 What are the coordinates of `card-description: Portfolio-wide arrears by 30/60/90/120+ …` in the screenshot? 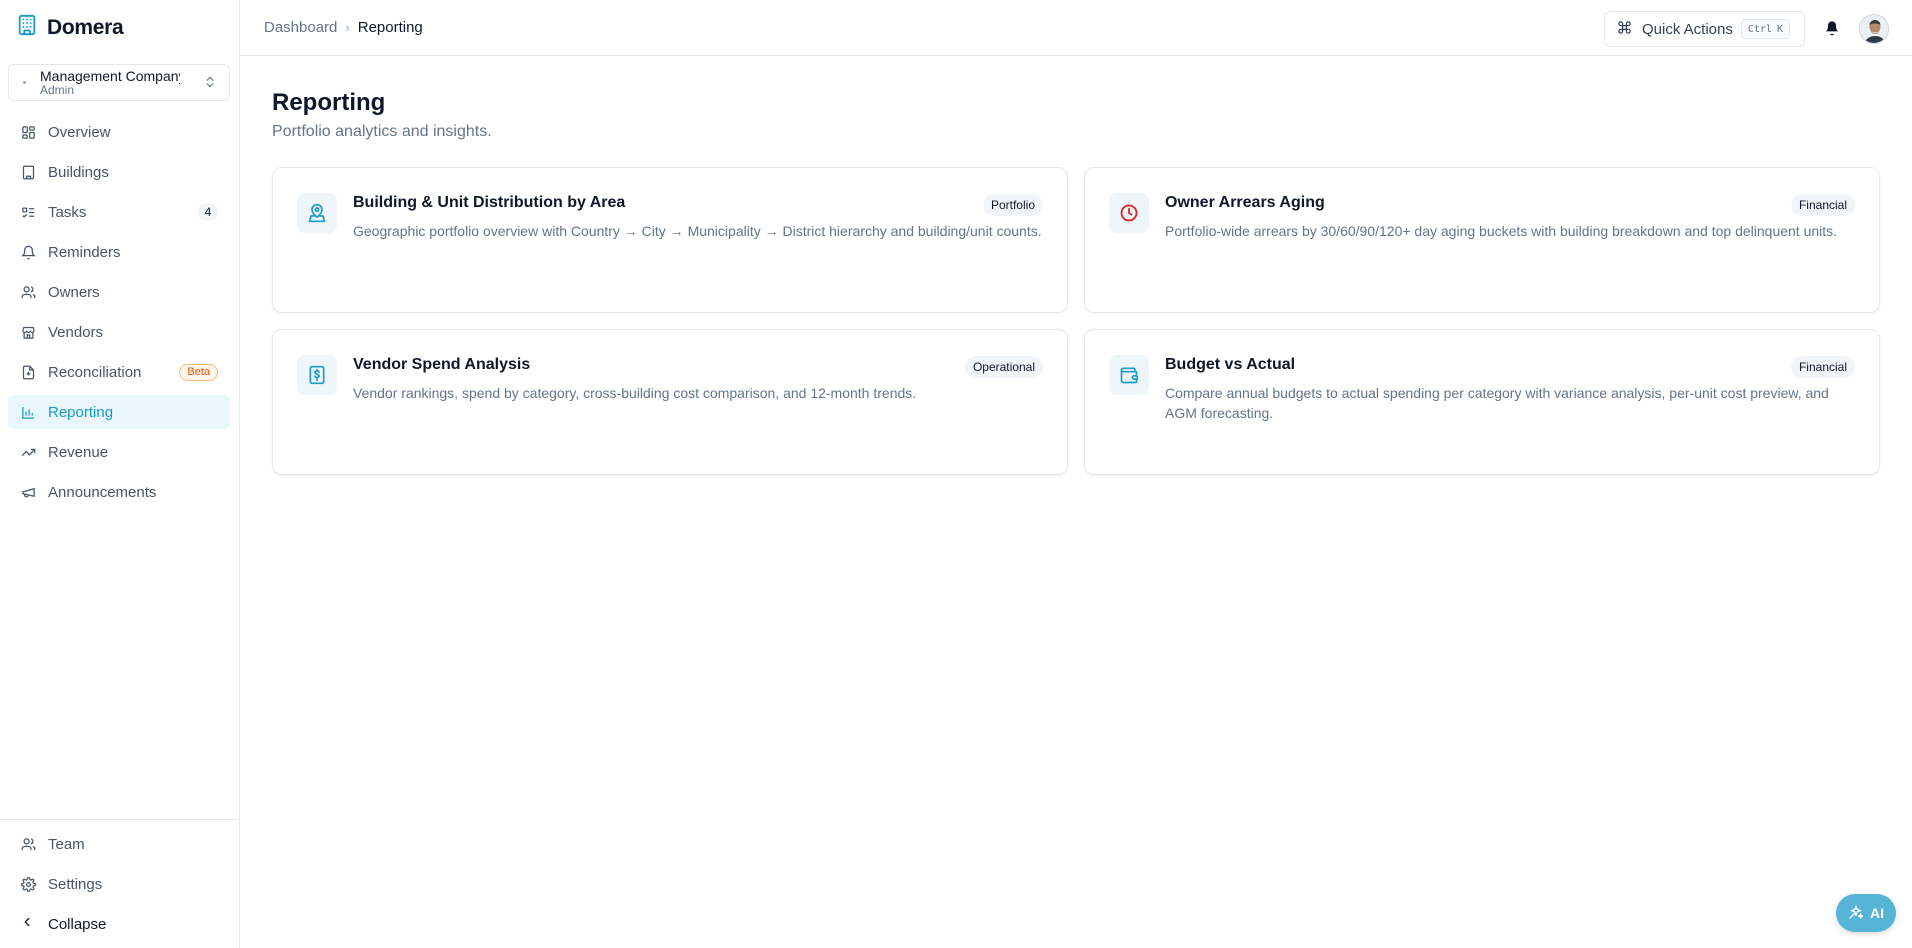 It's located at (1501, 231).